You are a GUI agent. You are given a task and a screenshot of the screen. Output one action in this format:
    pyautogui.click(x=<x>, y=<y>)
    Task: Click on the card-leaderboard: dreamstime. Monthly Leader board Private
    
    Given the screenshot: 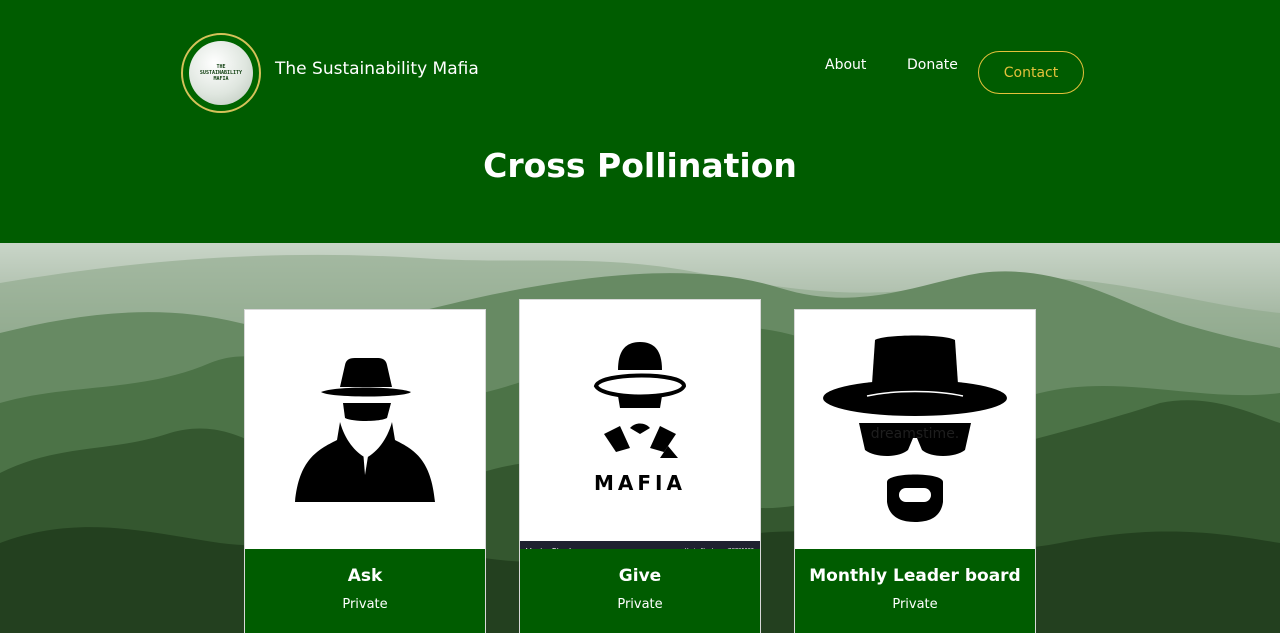 What is the action you would take?
    pyautogui.click(x=915, y=471)
    